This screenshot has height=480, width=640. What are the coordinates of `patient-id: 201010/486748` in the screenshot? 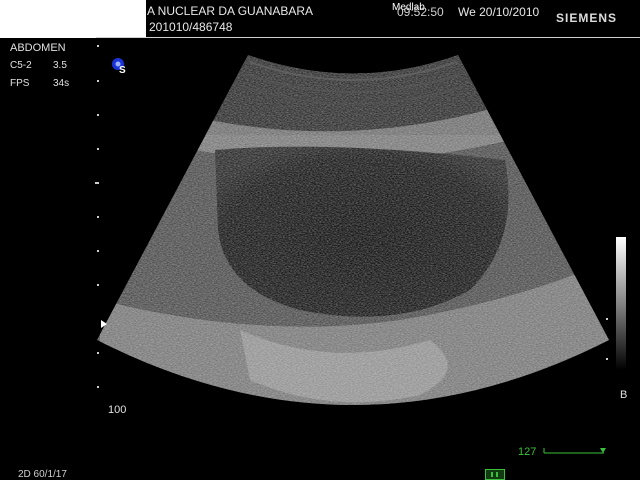 It's located at (191, 27).